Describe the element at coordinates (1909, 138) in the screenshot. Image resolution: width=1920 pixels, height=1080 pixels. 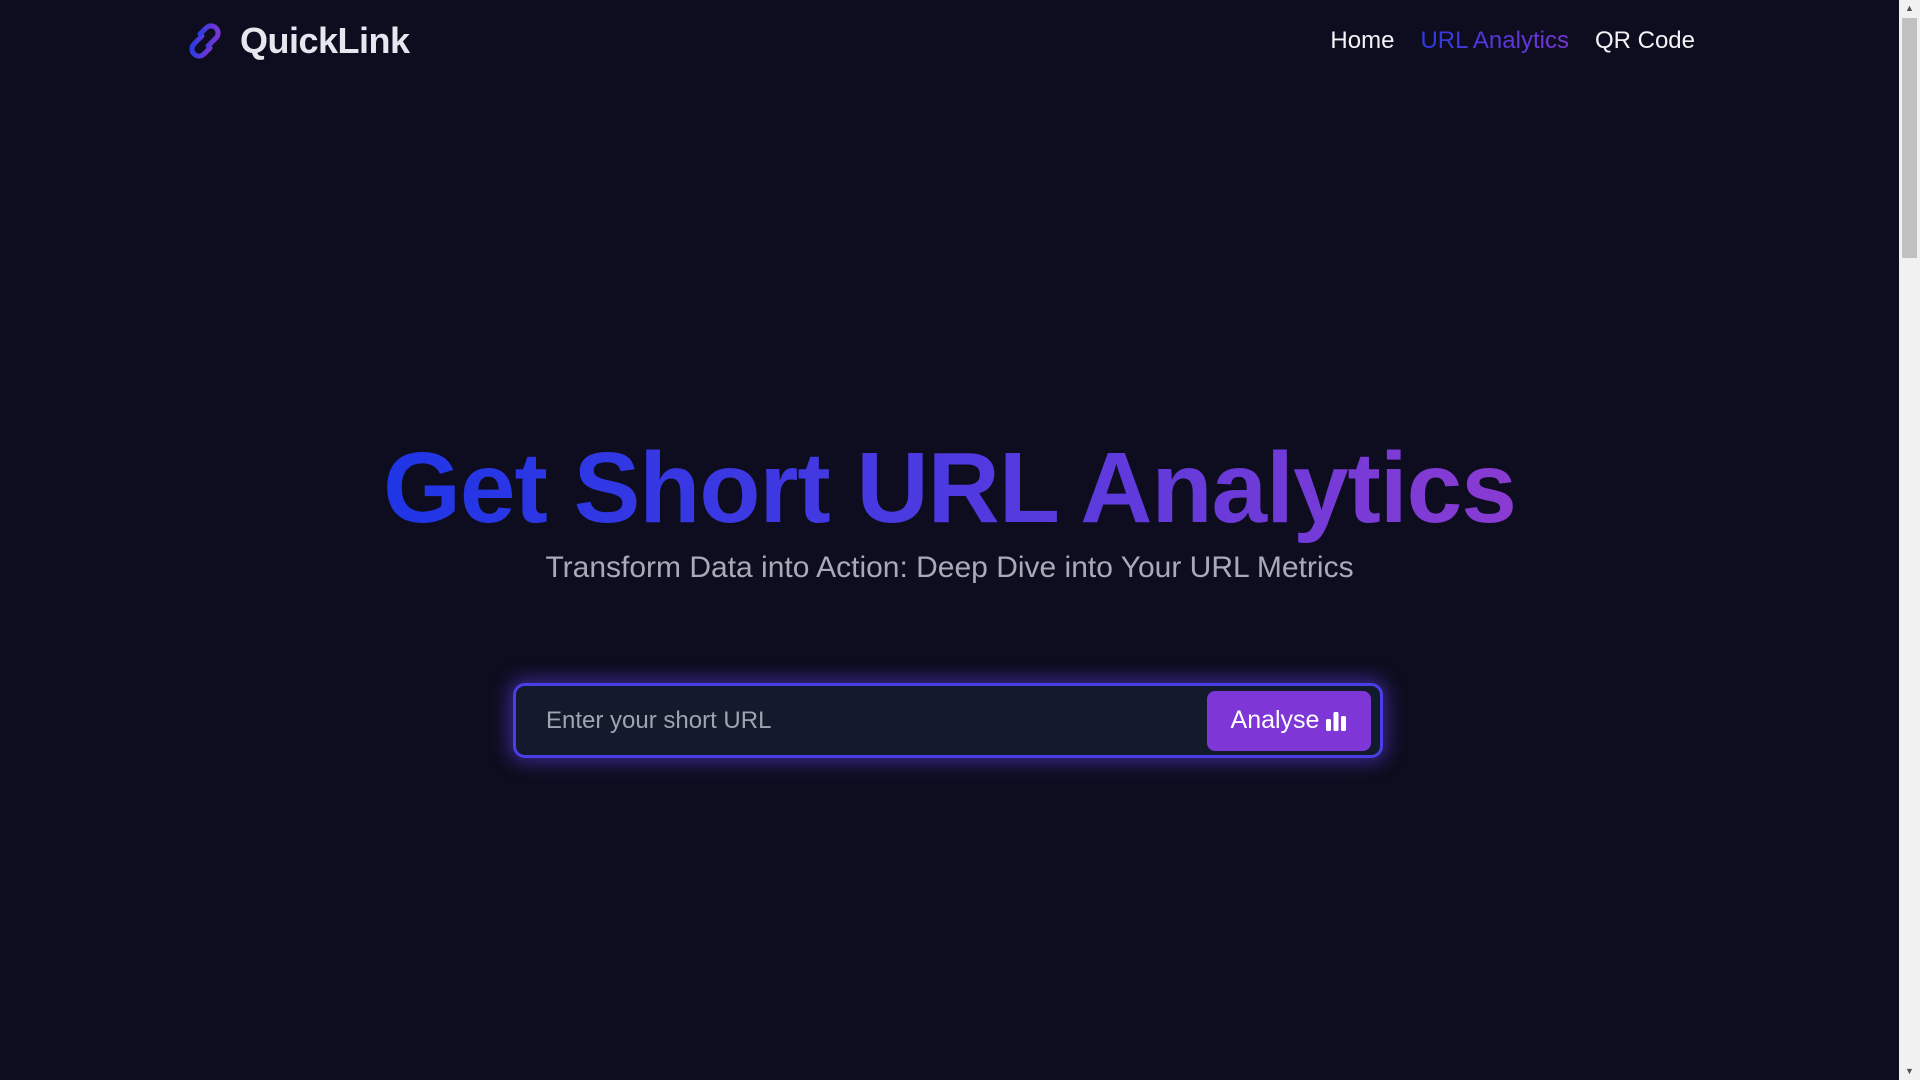
I see `scroll-thumb` at that location.